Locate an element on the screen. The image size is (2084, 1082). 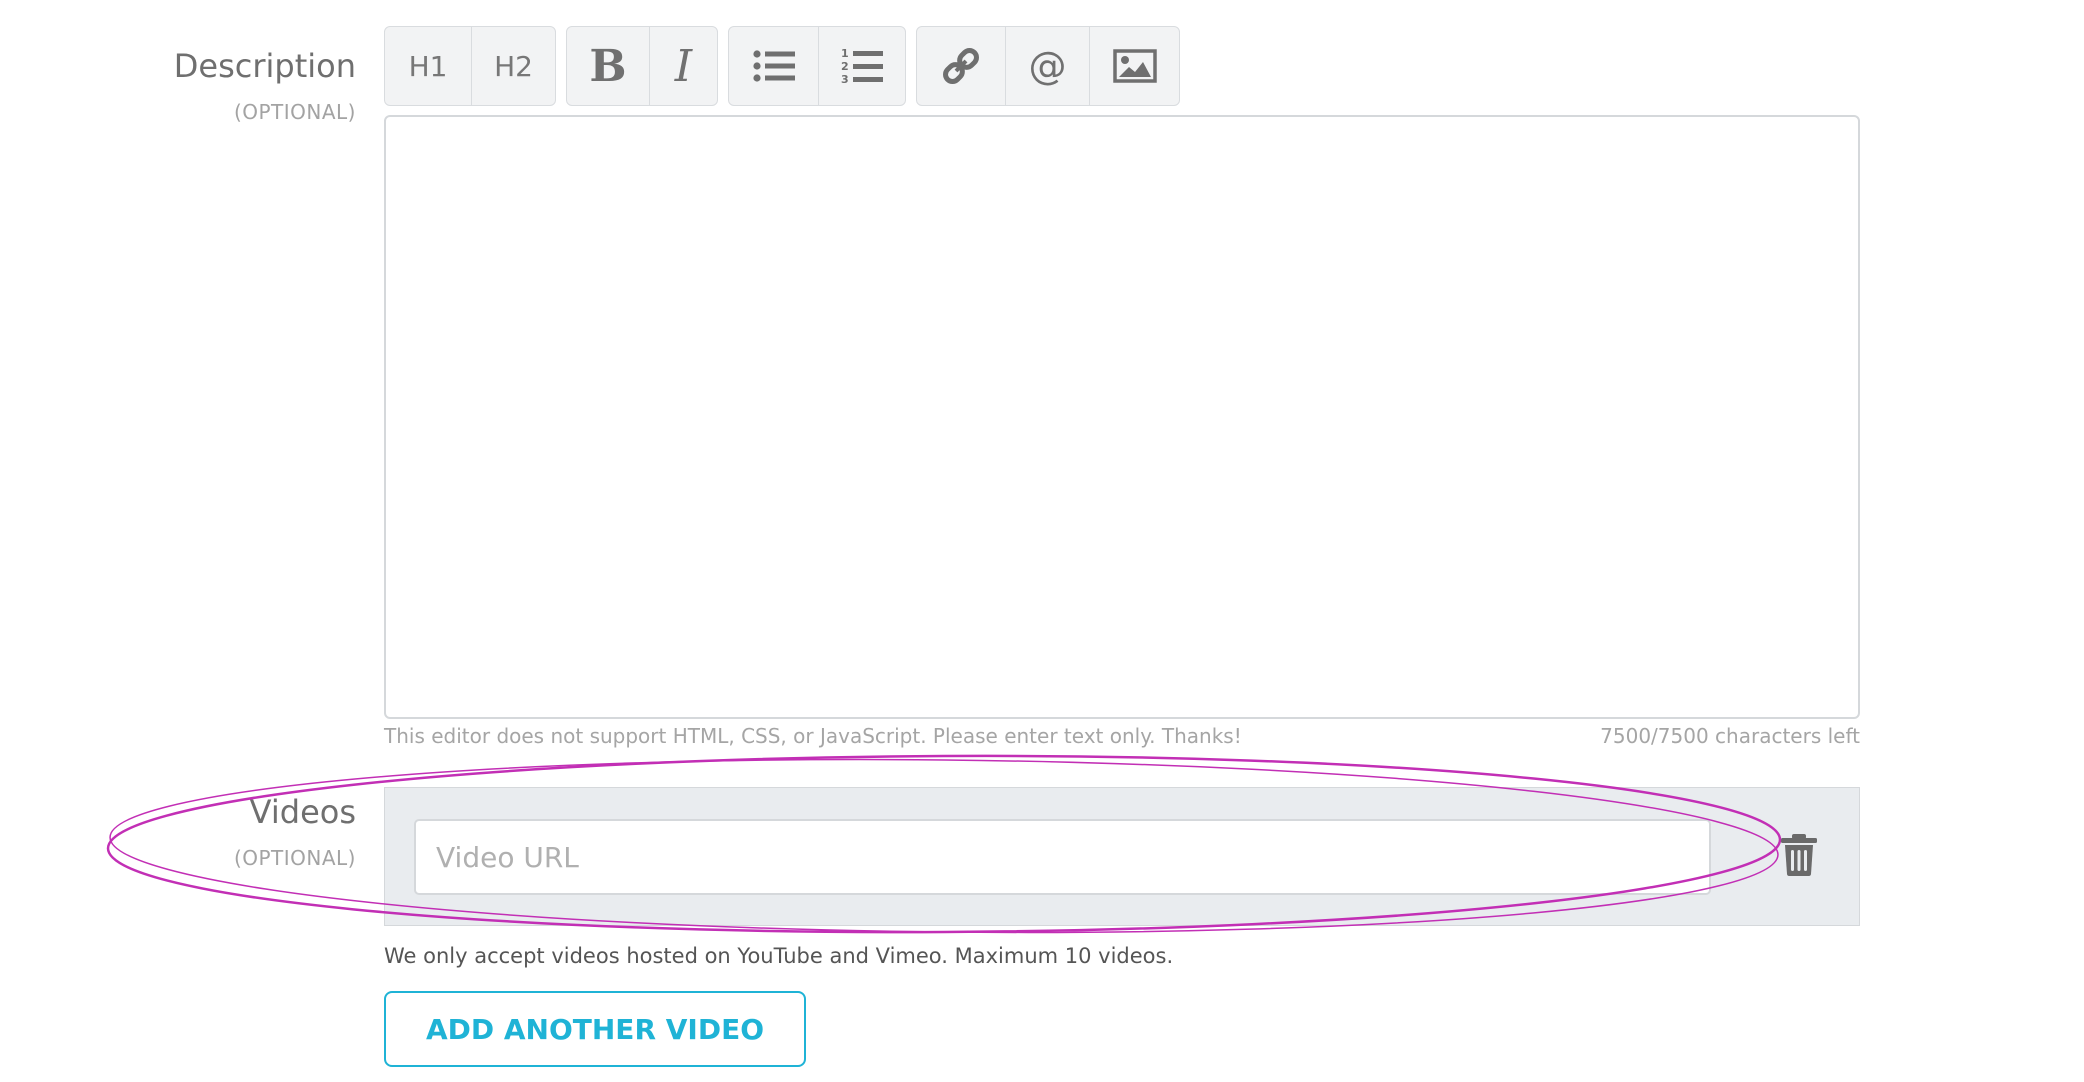
bold-button: B is located at coordinates (608, 66).